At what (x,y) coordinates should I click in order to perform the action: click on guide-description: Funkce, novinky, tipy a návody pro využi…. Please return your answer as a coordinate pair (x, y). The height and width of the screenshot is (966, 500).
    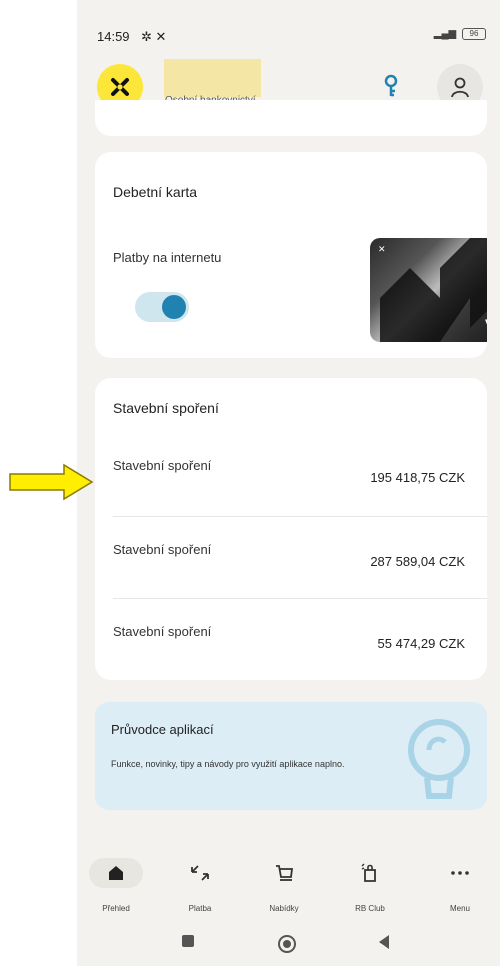
    Looking at the image, I should click on (228, 764).